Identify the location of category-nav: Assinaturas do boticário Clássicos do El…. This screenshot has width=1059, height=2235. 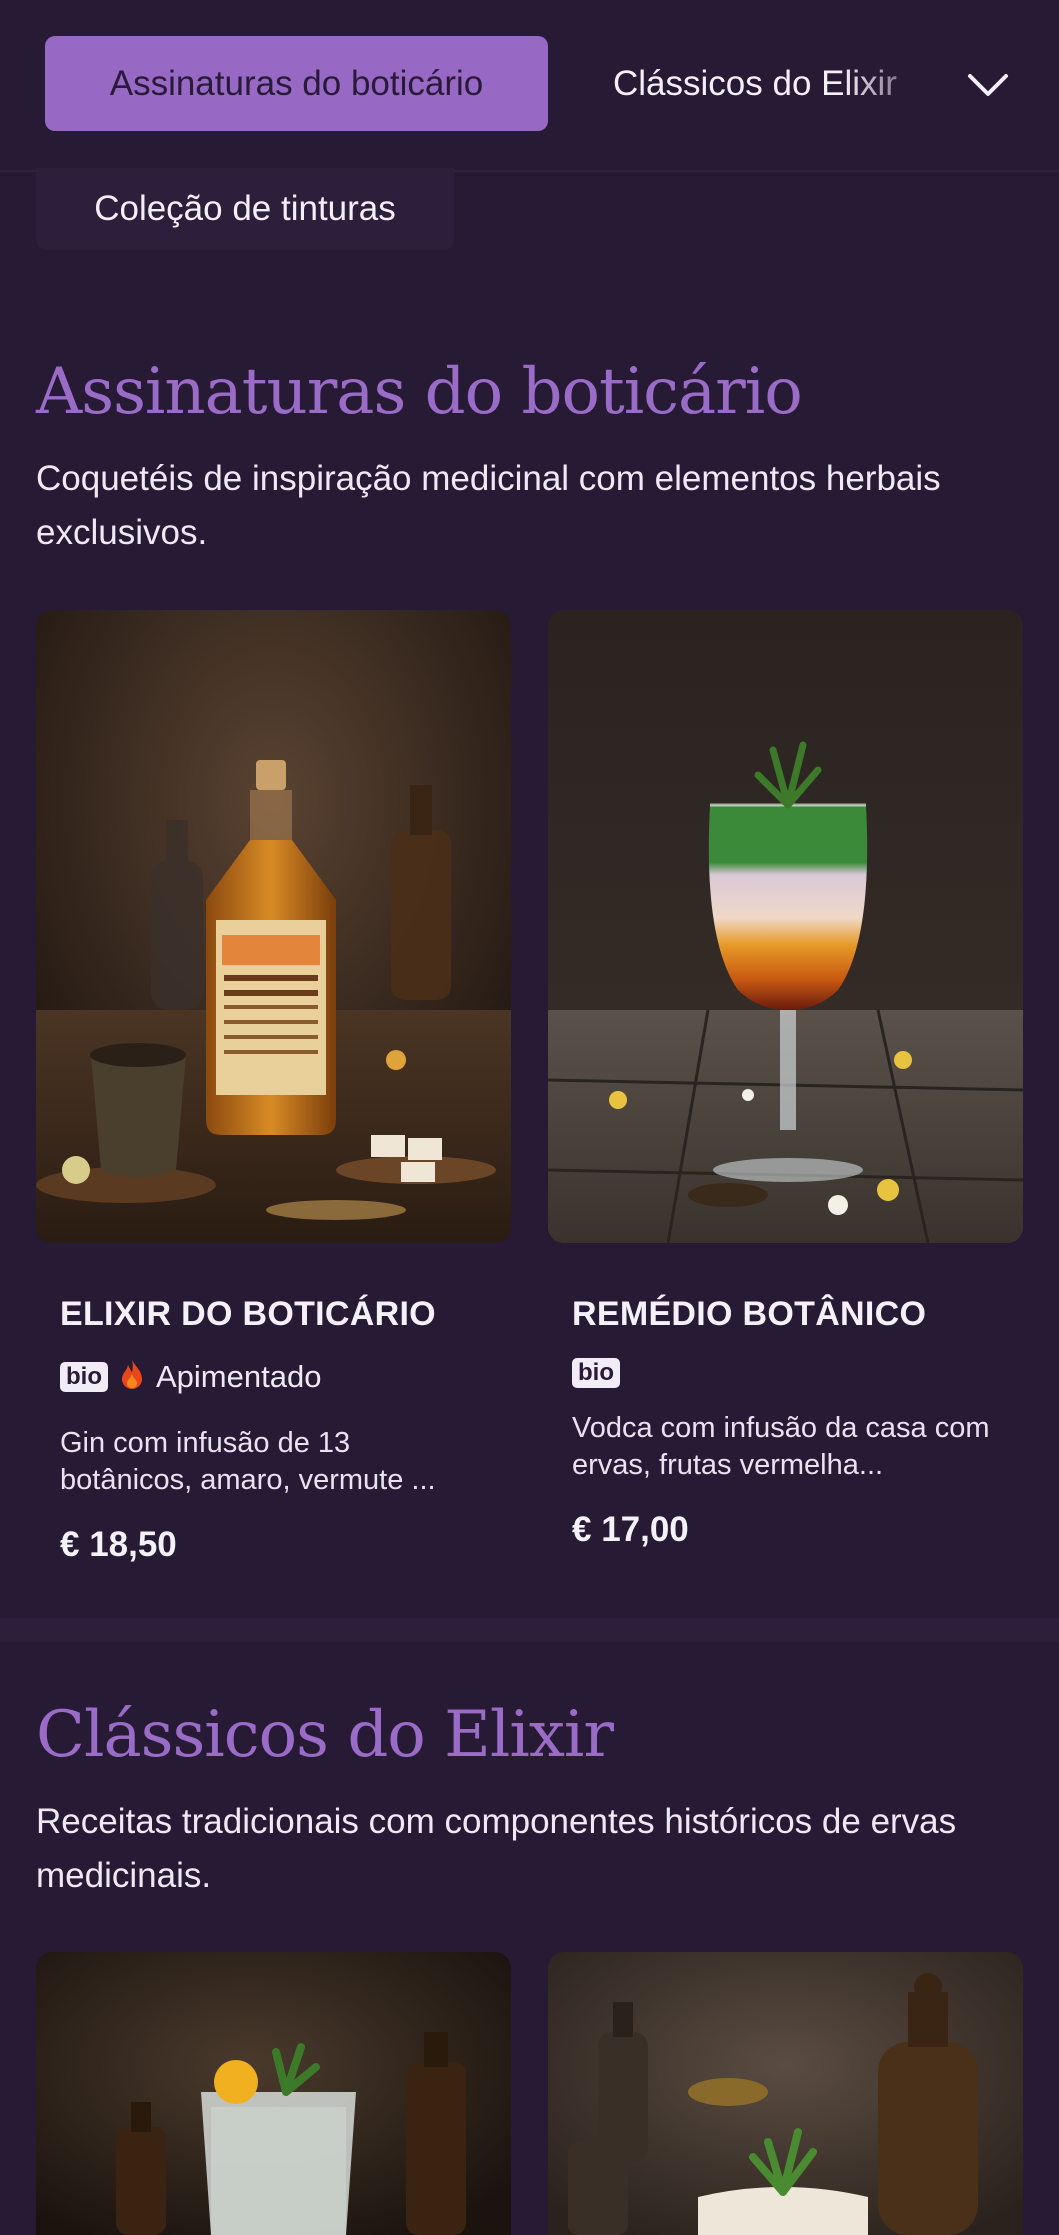
(529, 86).